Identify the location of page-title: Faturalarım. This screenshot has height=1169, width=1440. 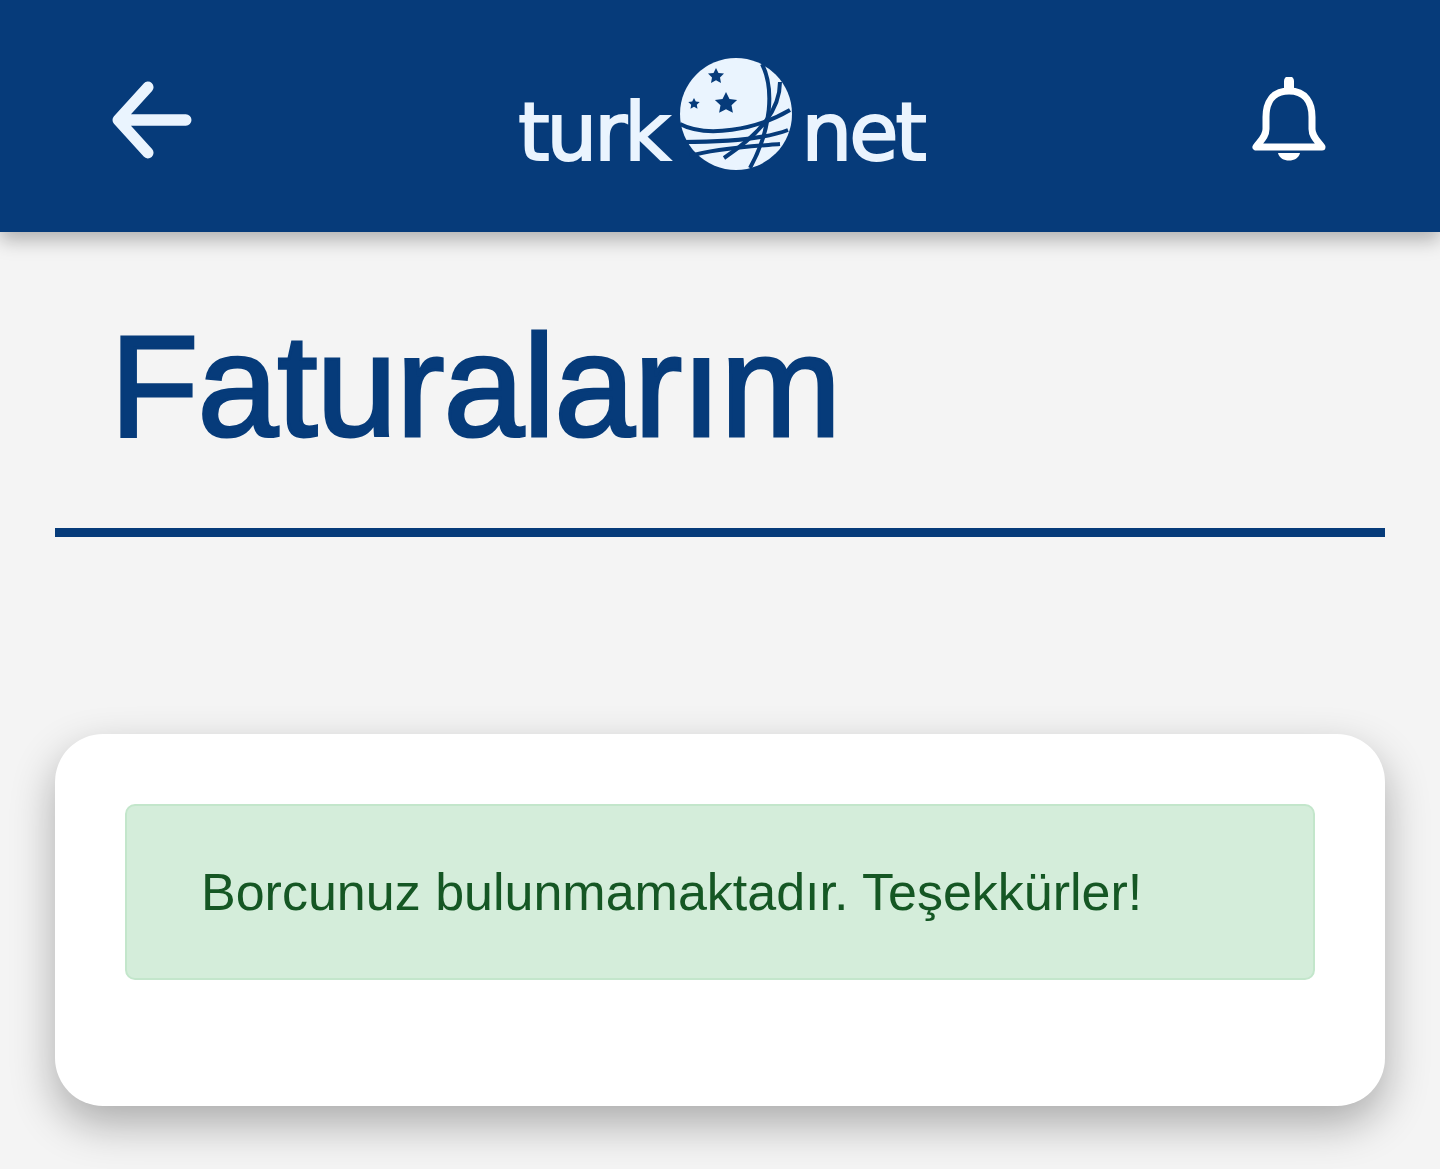
(475, 386).